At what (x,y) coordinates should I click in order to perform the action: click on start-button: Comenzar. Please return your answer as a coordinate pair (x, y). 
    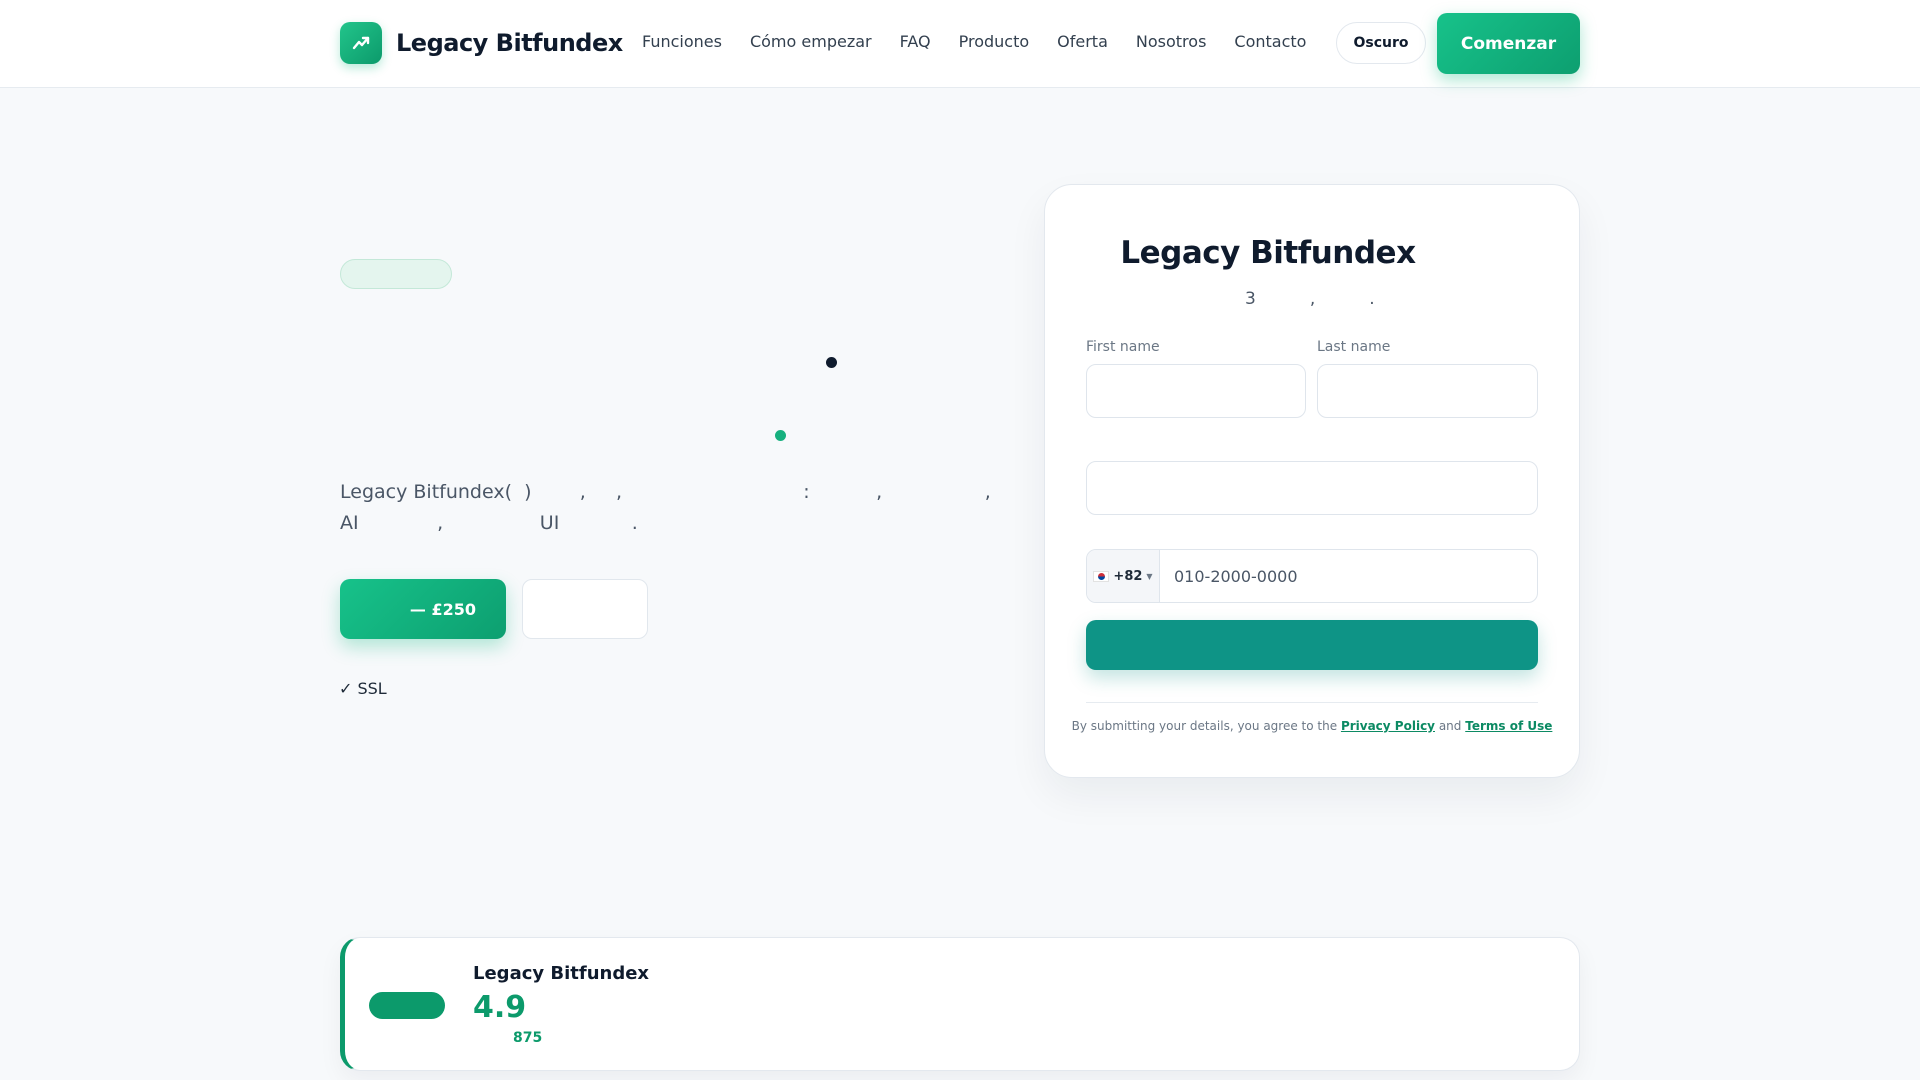
    Looking at the image, I should click on (1508, 43).